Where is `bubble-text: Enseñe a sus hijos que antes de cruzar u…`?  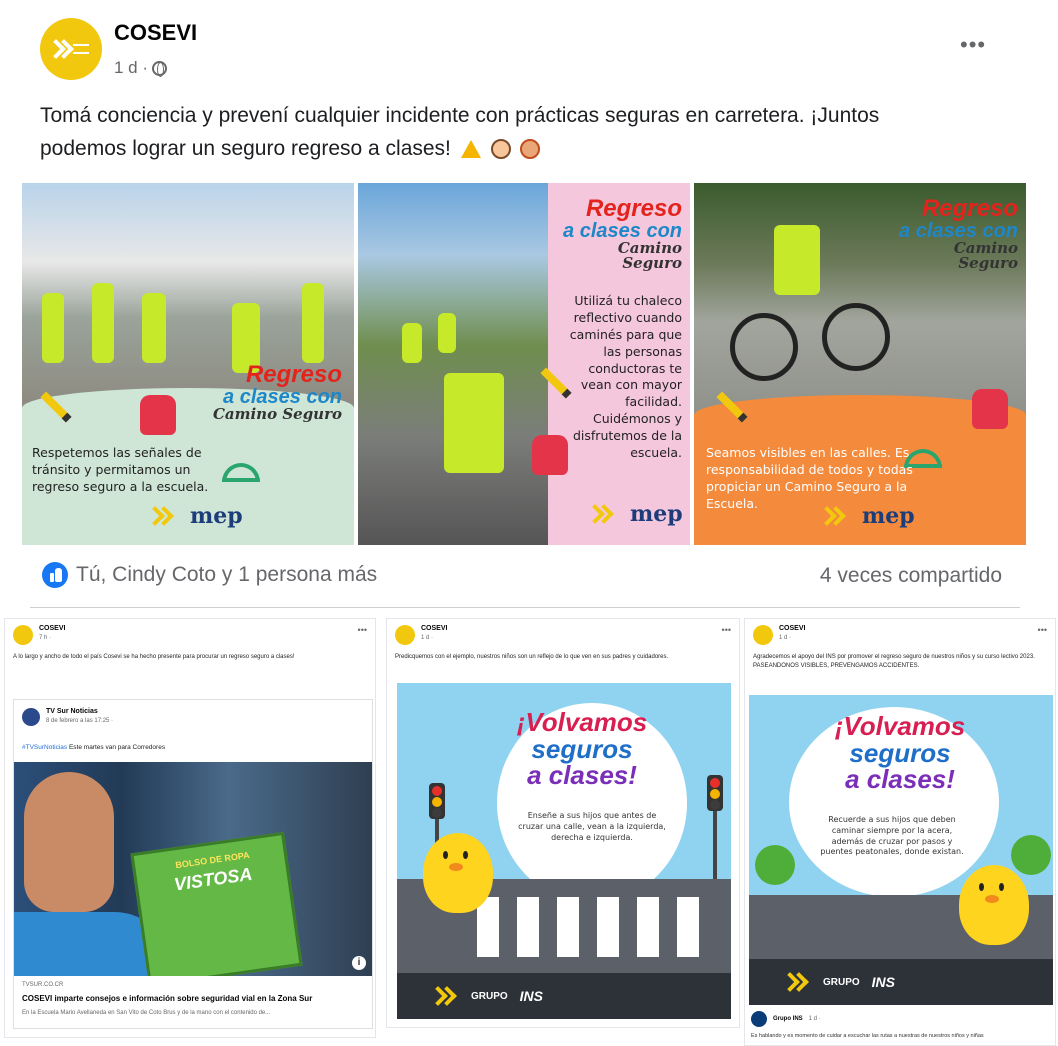
bubble-text: Enseñe a sus hijos que antes de cruzar u… is located at coordinates (592, 826).